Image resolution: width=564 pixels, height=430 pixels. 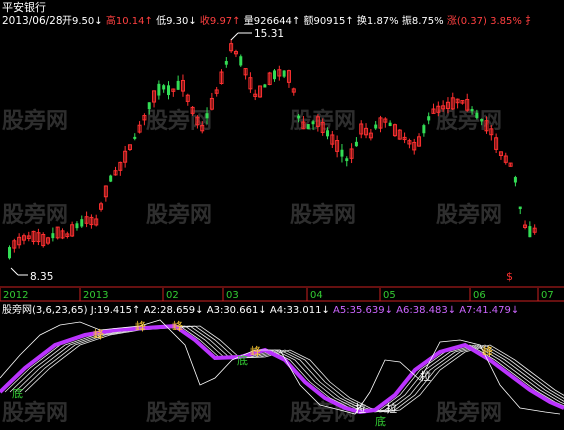 I want to click on date-label: 06, so click(x=479, y=295).